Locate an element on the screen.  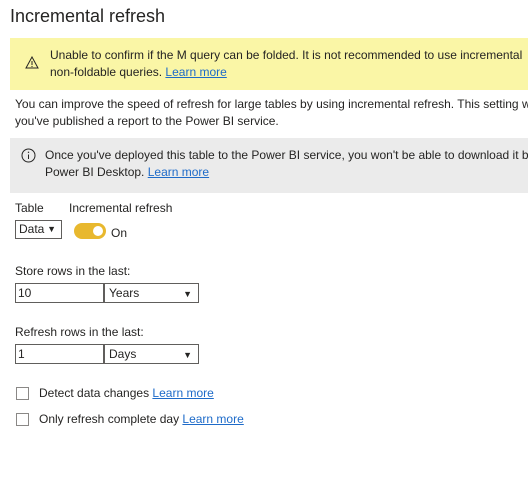
only-refresh-complete-day-row: Only refresh complete day Learn more is located at coordinates (141, 419).